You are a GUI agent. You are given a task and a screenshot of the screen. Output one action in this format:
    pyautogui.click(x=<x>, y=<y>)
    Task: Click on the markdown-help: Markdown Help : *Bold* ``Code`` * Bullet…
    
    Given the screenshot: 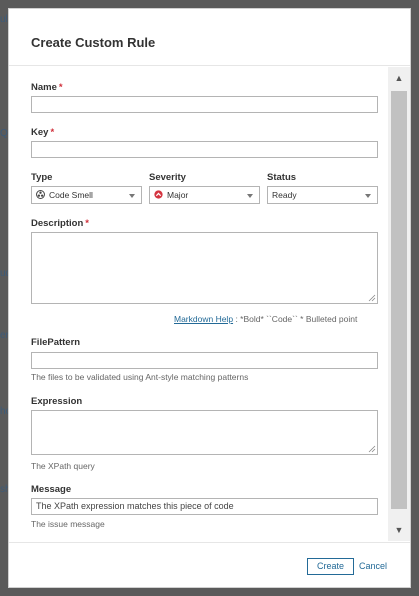 What is the action you would take?
    pyautogui.click(x=265, y=319)
    